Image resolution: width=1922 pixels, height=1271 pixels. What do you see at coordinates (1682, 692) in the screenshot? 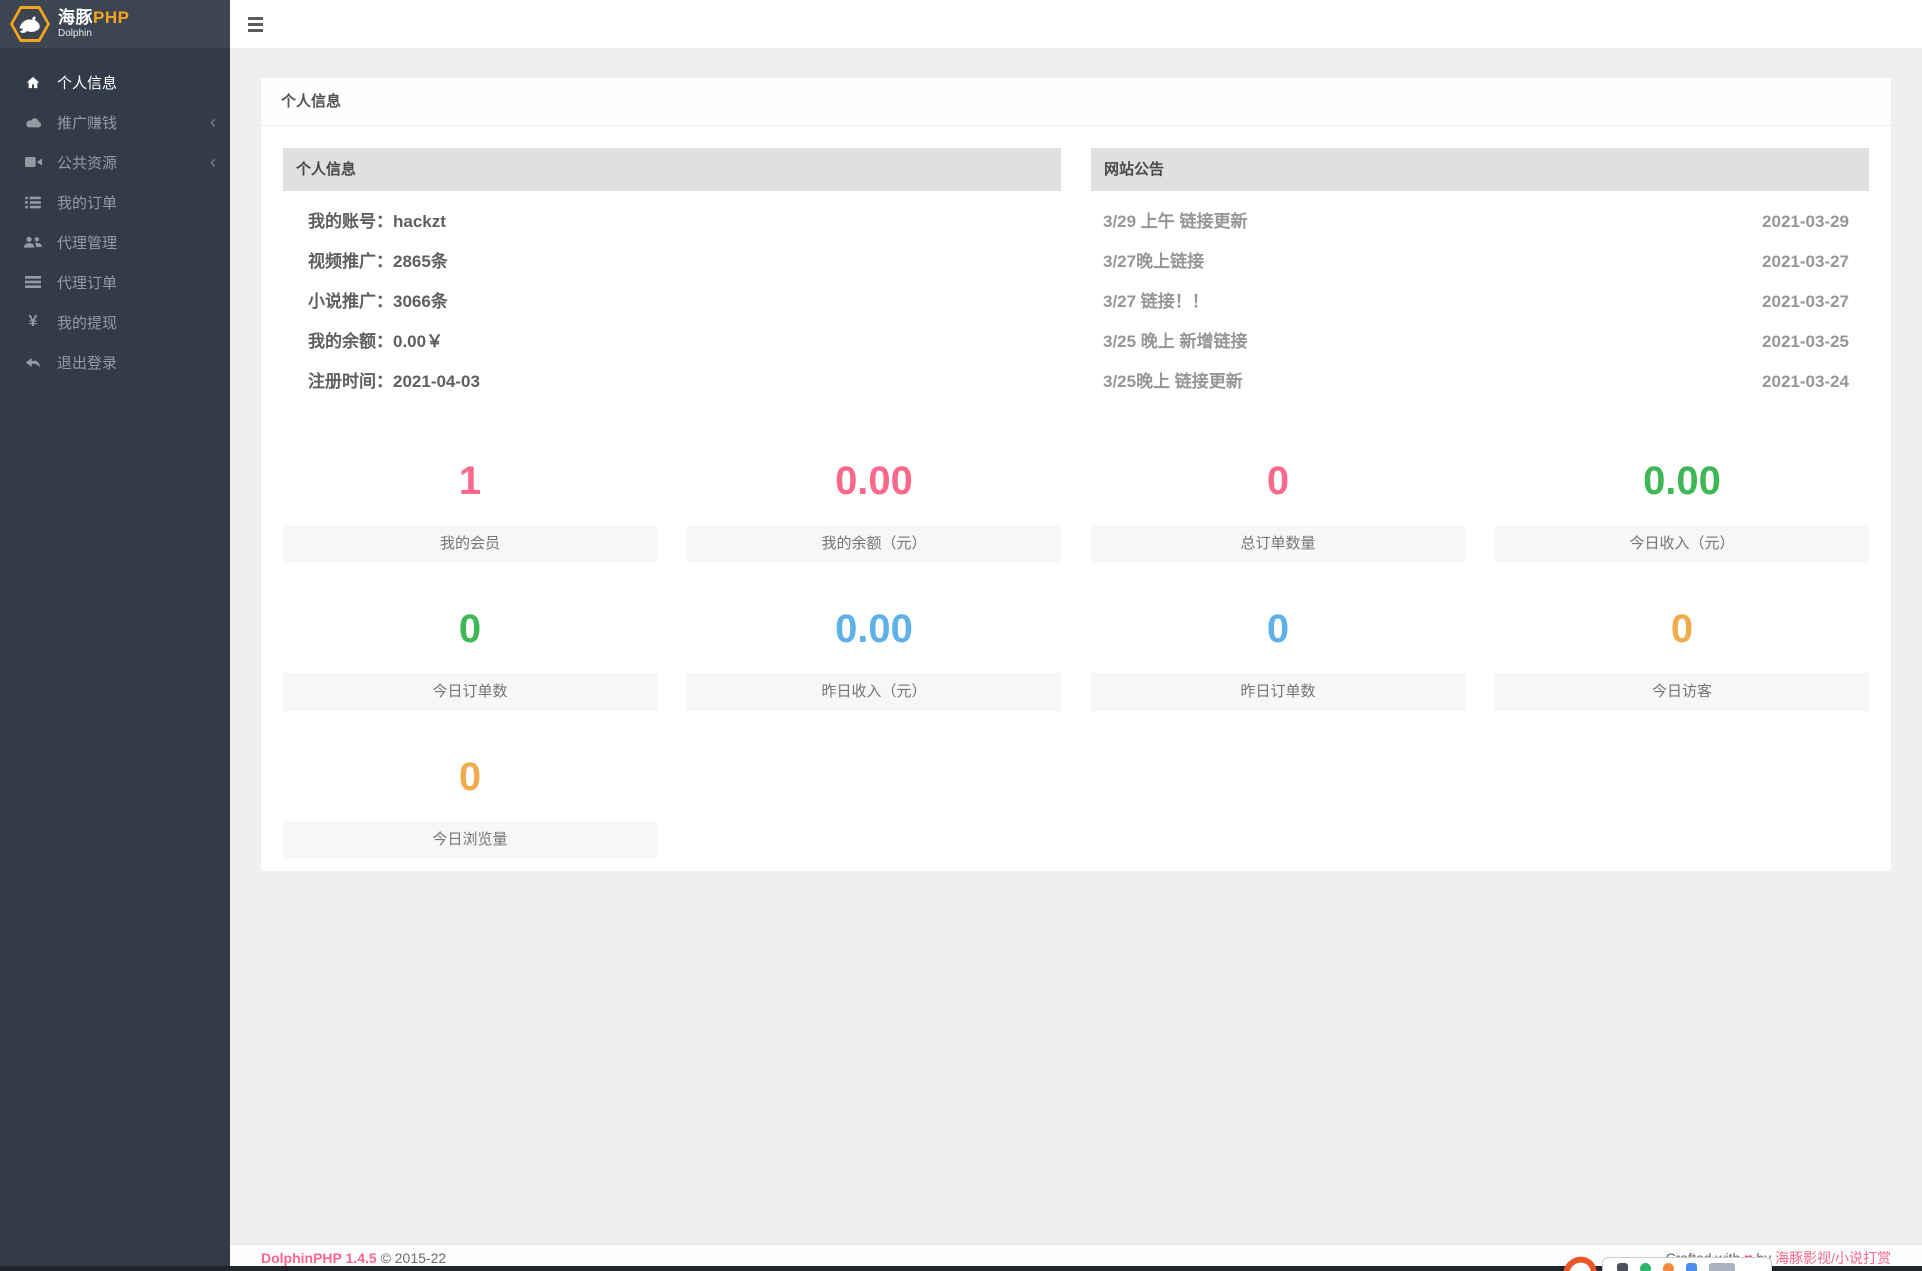
I see `stat-label: 今日访客` at bounding box center [1682, 692].